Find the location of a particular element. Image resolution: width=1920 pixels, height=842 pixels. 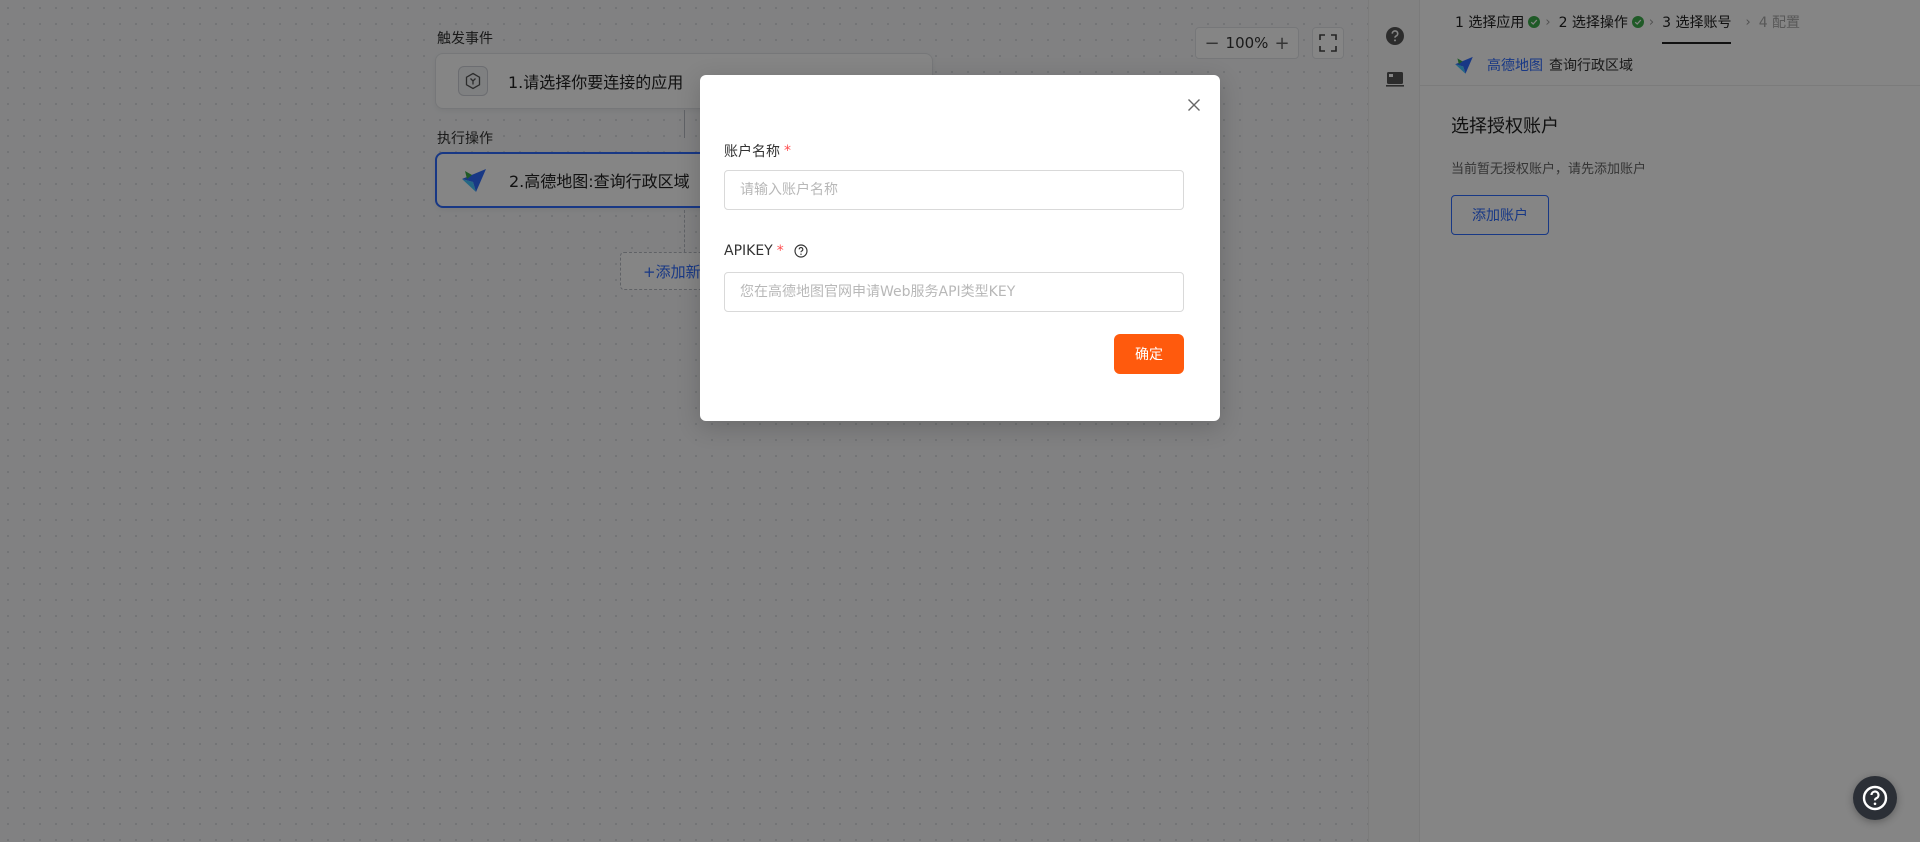

account-name-input is located at coordinates (954, 190).